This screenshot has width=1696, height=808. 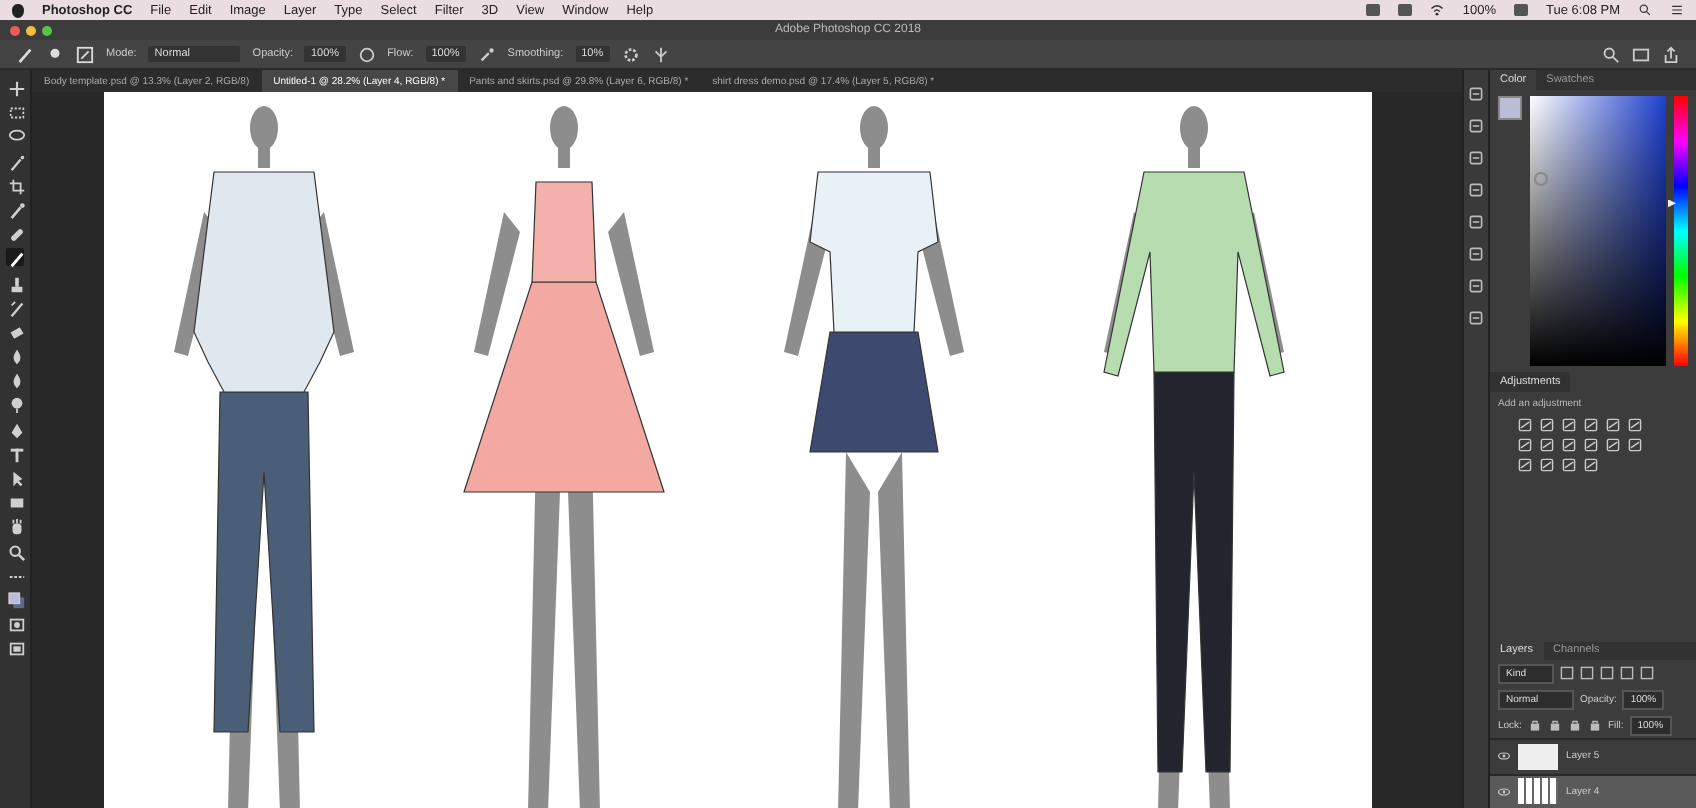 What do you see at coordinates (366, 54) in the screenshot?
I see `pressure-icon` at bounding box center [366, 54].